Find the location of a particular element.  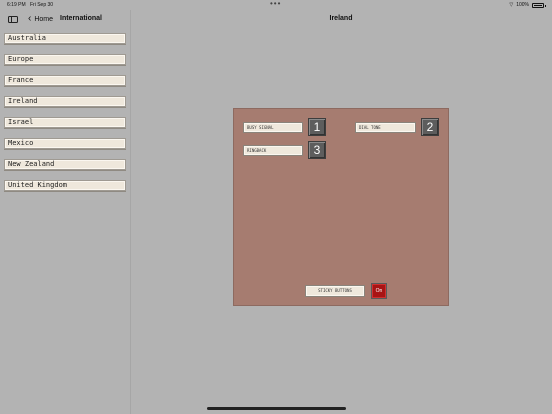

list-item-france: France is located at coordinates (65, 80).